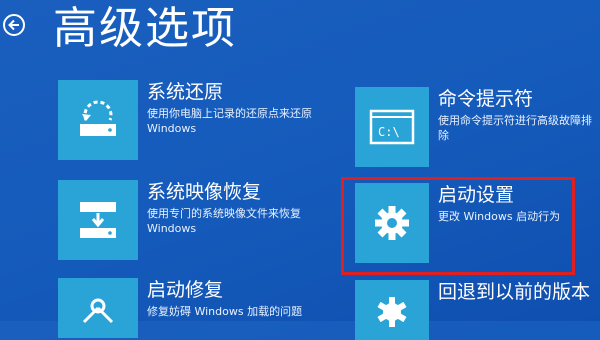  What do you see at coordinates (514, 292) in the screenshot?
I see `option-title: 回退到以前的版本` at bounding box center [514, 292].